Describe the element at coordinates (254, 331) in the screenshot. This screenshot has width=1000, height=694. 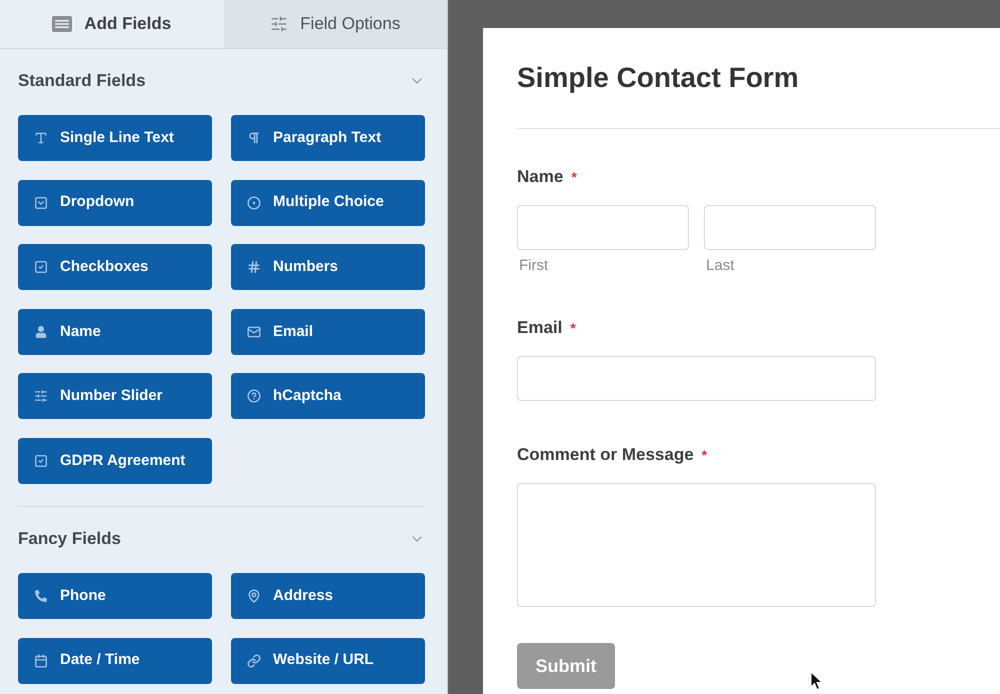
I see `envelope-icon` at that location.